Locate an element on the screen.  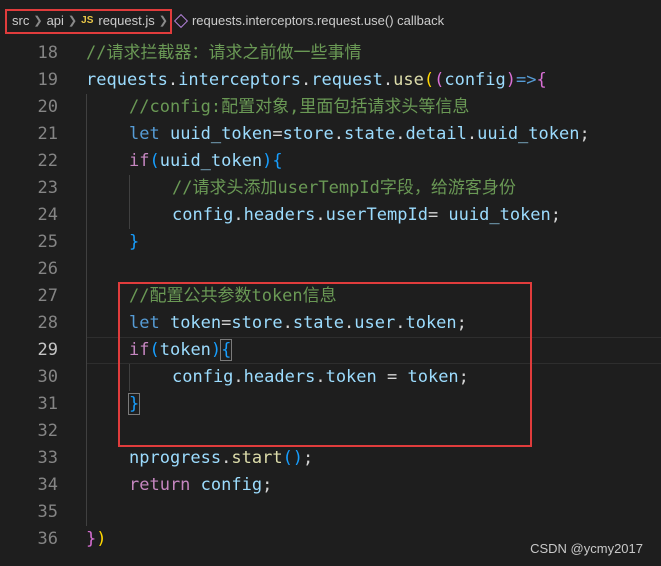
code-token: detail is located at coordinates (436, 134).